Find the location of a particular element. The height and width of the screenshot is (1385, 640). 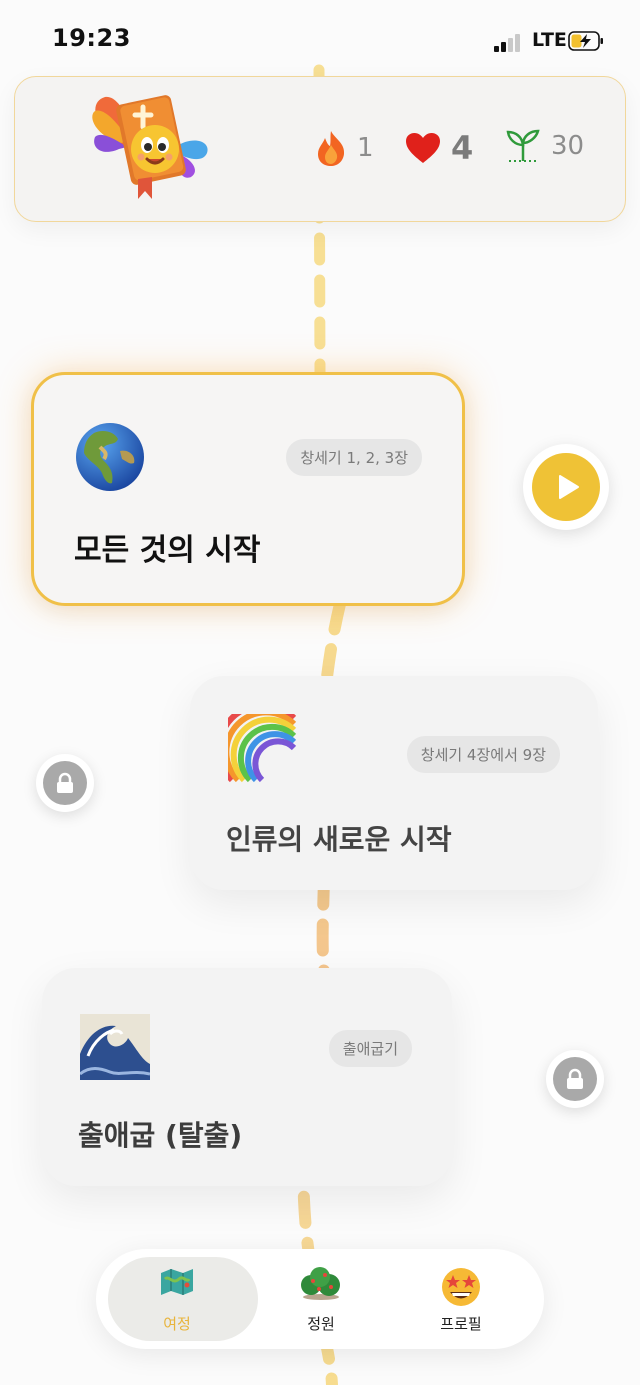

map-icon is located at coordinates (177, 1282).